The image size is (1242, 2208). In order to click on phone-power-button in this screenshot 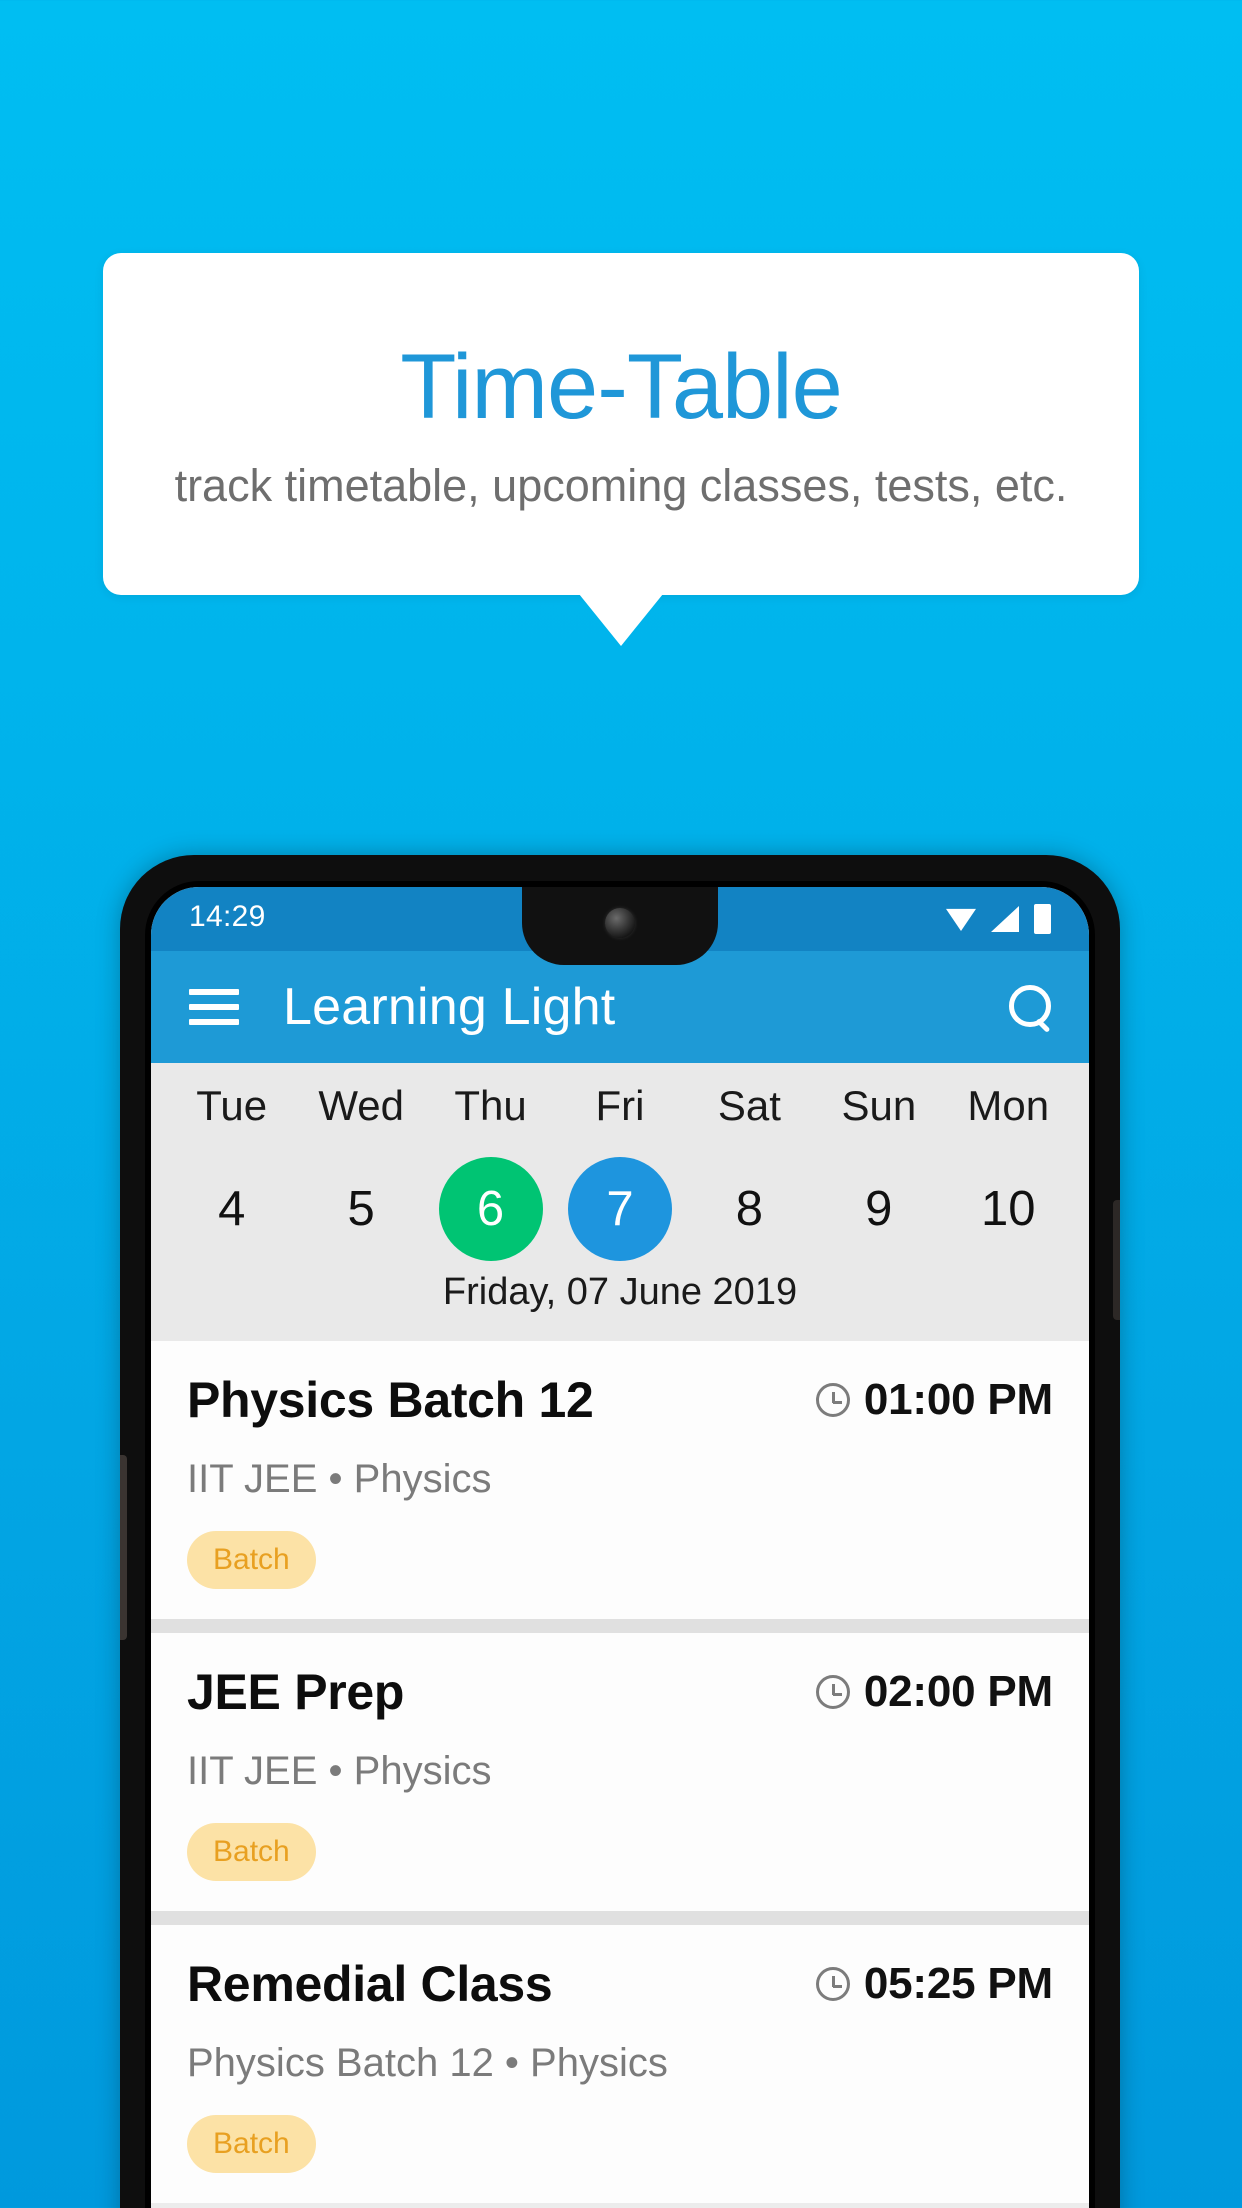, I will do `click(1116, 1260)`.